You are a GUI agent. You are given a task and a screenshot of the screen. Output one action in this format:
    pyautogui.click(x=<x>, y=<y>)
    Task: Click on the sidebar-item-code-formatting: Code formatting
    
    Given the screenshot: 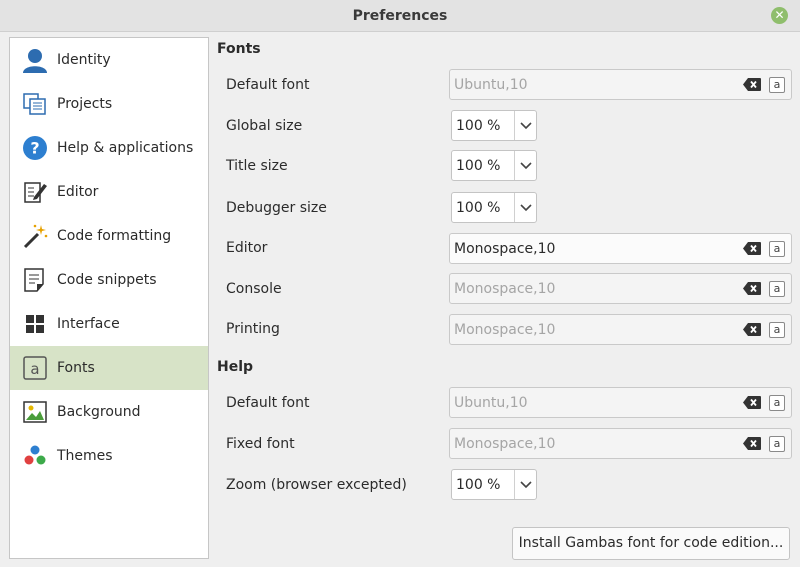 What is the action you would take?
    pyautogui.click(x=109, y=236)
    